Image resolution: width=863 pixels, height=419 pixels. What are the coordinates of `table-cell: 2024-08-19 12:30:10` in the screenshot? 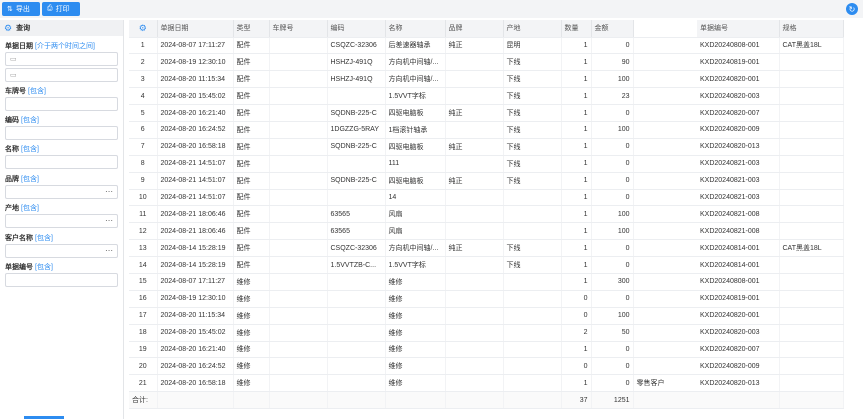 It's located at (195, 62).